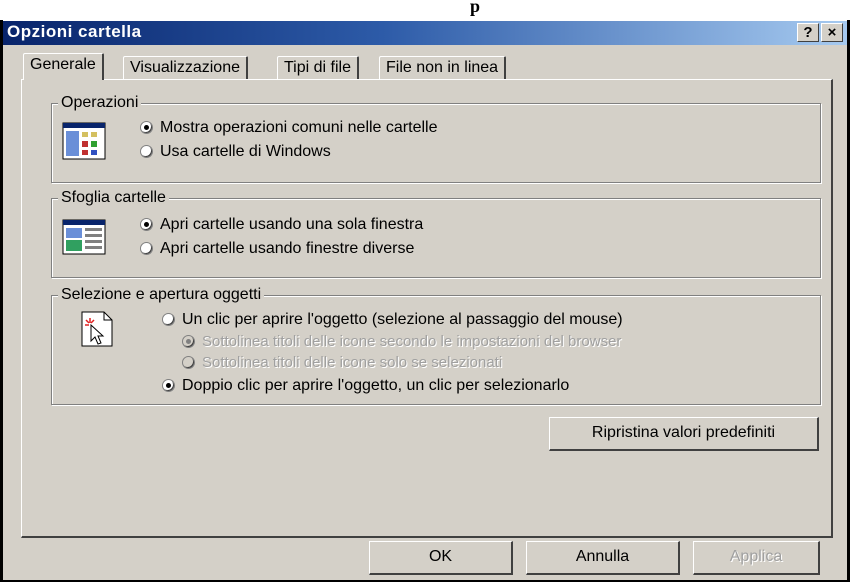 The height and width of the screenshot is (582, 850). What do you see at coordinates (291, 225) in the screenshot?
I see `label-sola-finestra: Apri cartelle usando una sola finestra` at bounding box center [291, 225].